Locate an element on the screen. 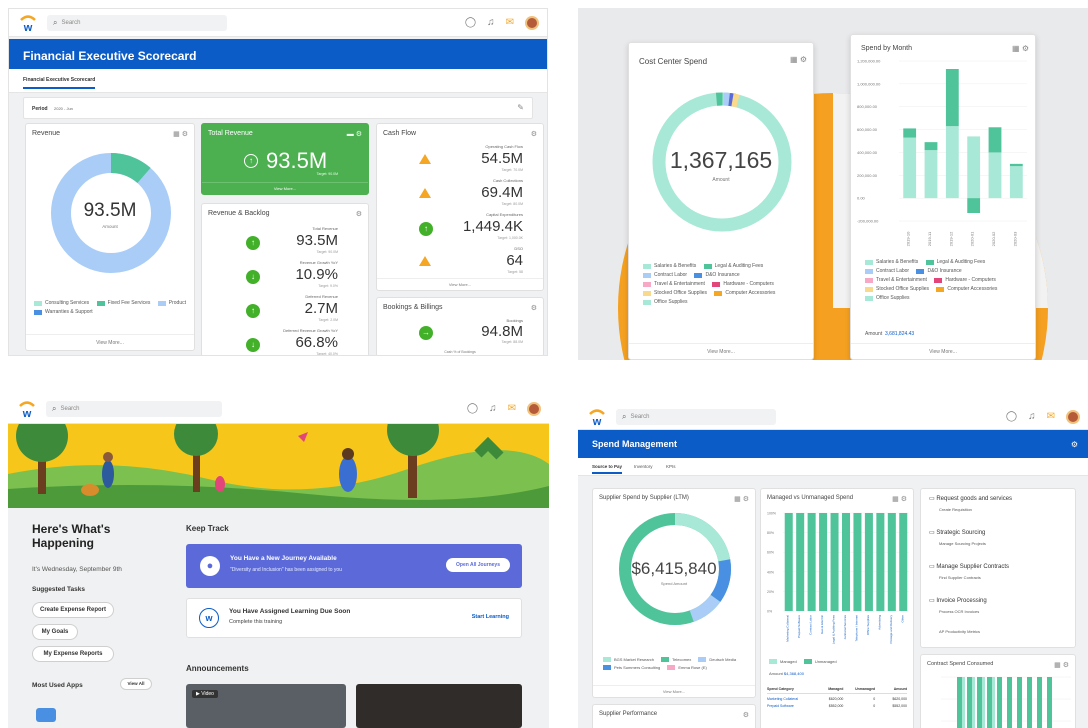 This screenshot has width=1088, height=728. table-row: Prepaid Software $552,000 0 $552,000 is located at coordinates (837, 704).